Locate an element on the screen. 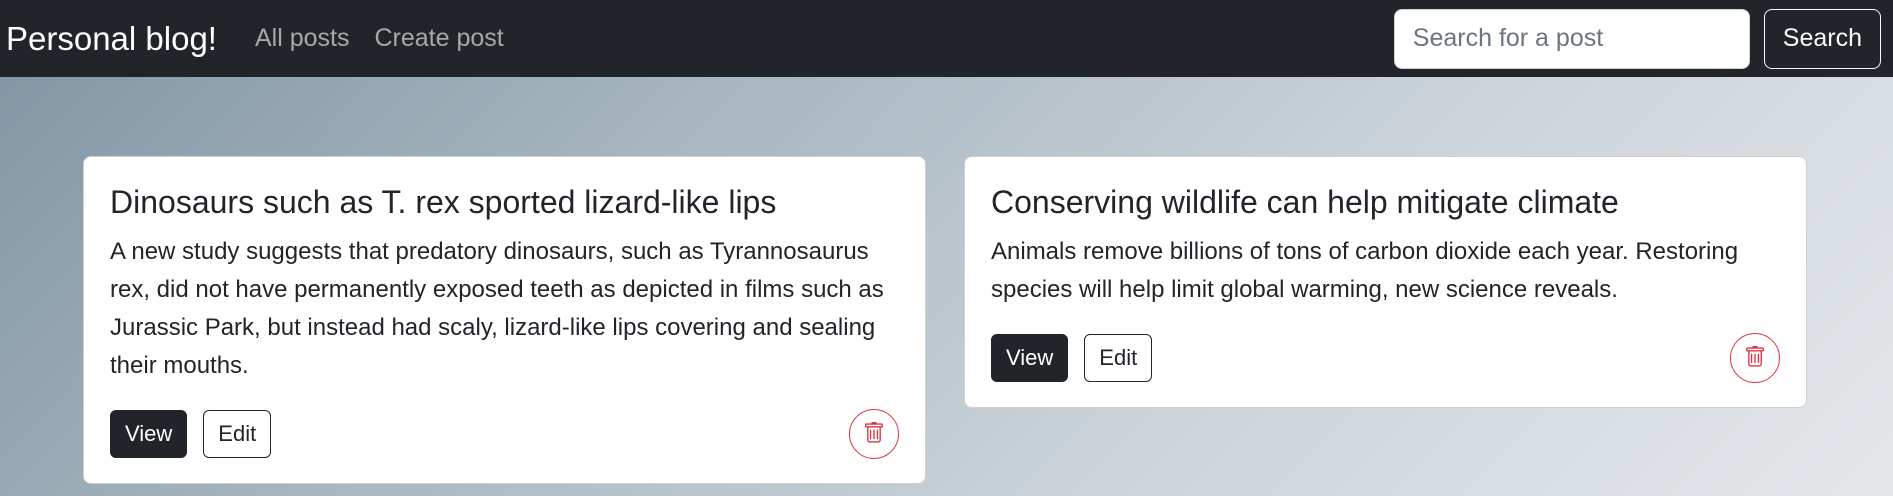 The width and height of the screenshot is (1893, 496). search-form: Search is located at coordinates (1640, 38).